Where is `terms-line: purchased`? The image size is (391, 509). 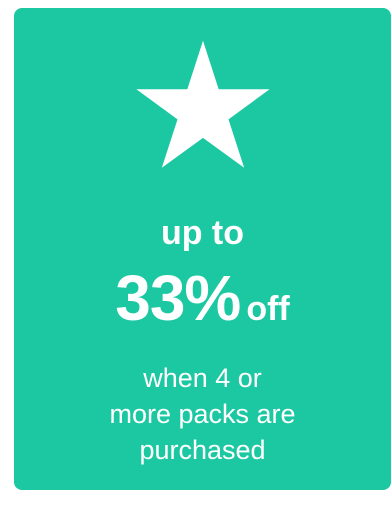
terms-line: purchased is located at coordinates (202, 450).